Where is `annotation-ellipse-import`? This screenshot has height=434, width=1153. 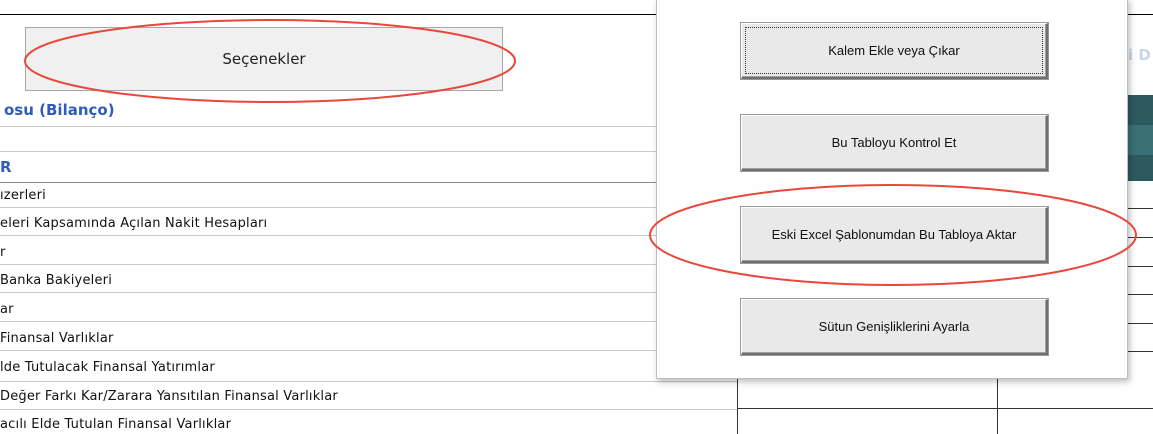 annotation-ellipse-import is located at coordinates (893, 235).